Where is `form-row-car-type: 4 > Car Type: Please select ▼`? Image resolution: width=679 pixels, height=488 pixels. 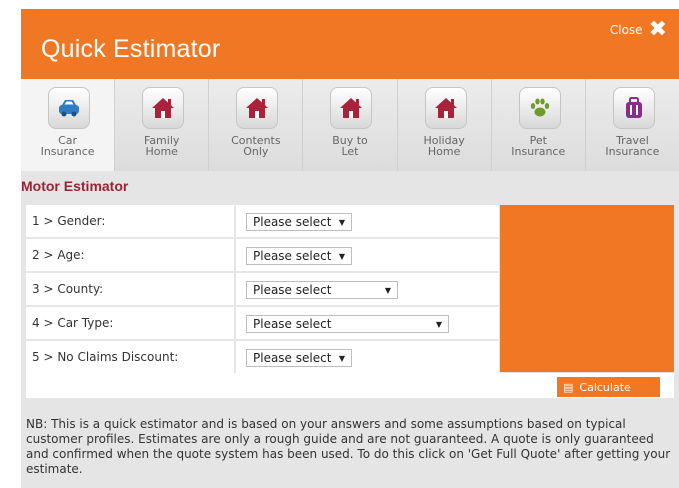 form-row-car-type: 4 > Car Type: Please select ▼ is located at coordinates (262, 324).